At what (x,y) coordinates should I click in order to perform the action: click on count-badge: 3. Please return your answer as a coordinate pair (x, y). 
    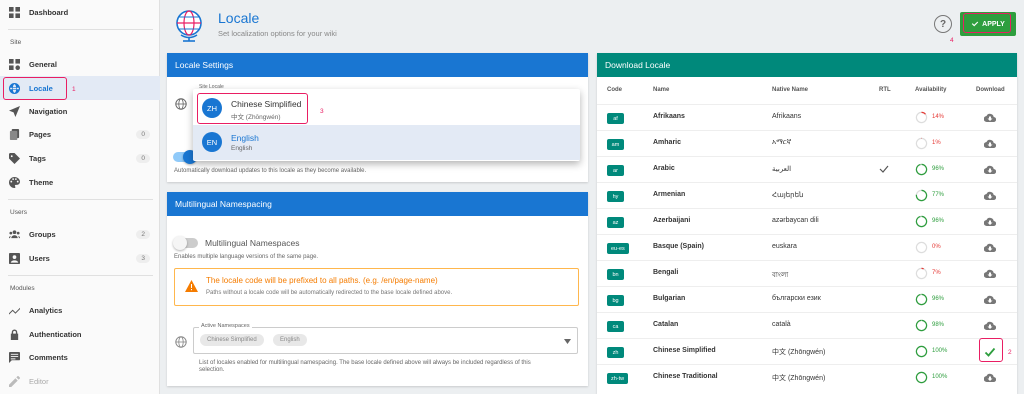
    Looking at the image, I should click on (143, 258).